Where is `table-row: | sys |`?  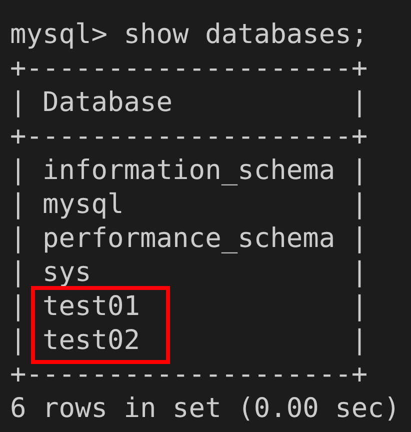
table-row: | sys | is located at coordinates (189, 273).